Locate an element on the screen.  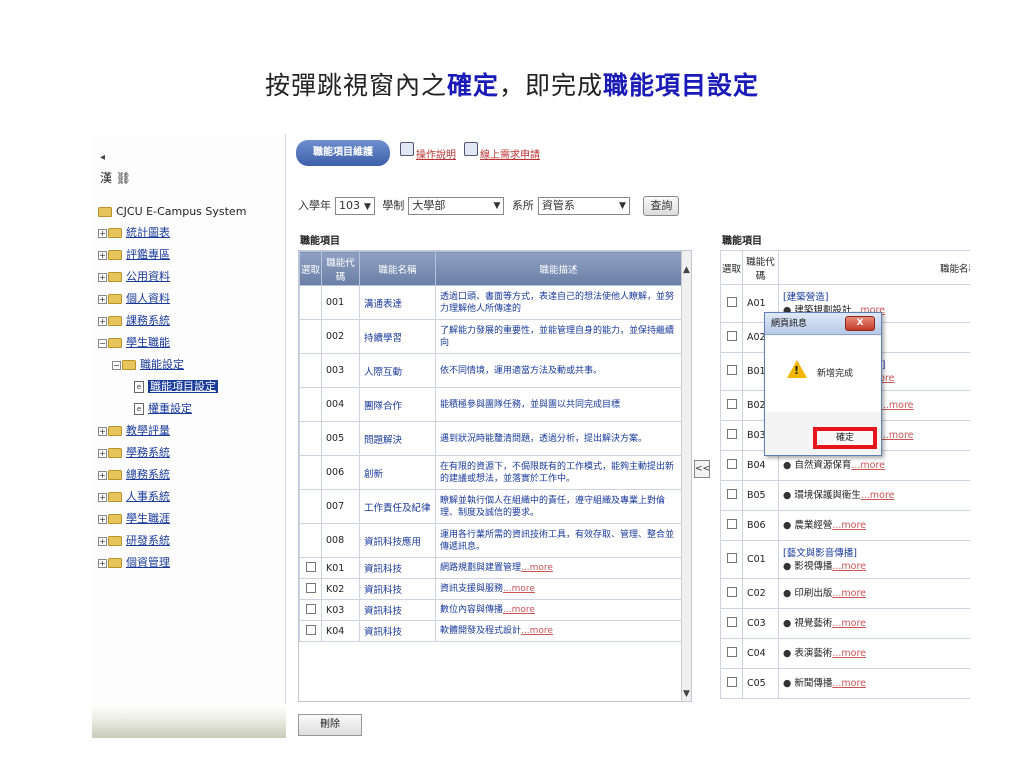
dept-select-value: 資管系 is located at coordinates (558, 205).